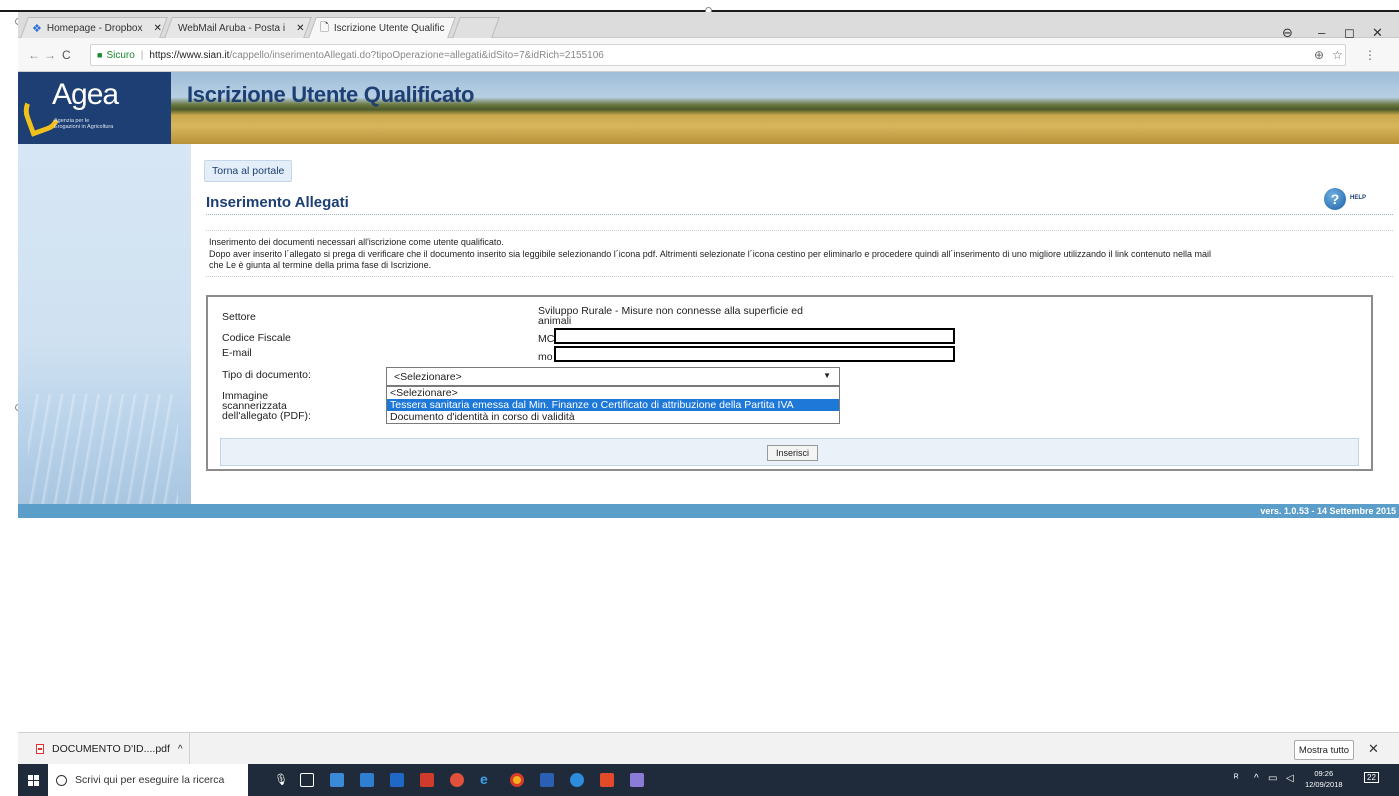 Image resolution: width=1399 pixels, height=796 pixels. What do you see at coordinates (799, 214) in the screenshot?
I see `title-divider` at bounding box center [799, 214].